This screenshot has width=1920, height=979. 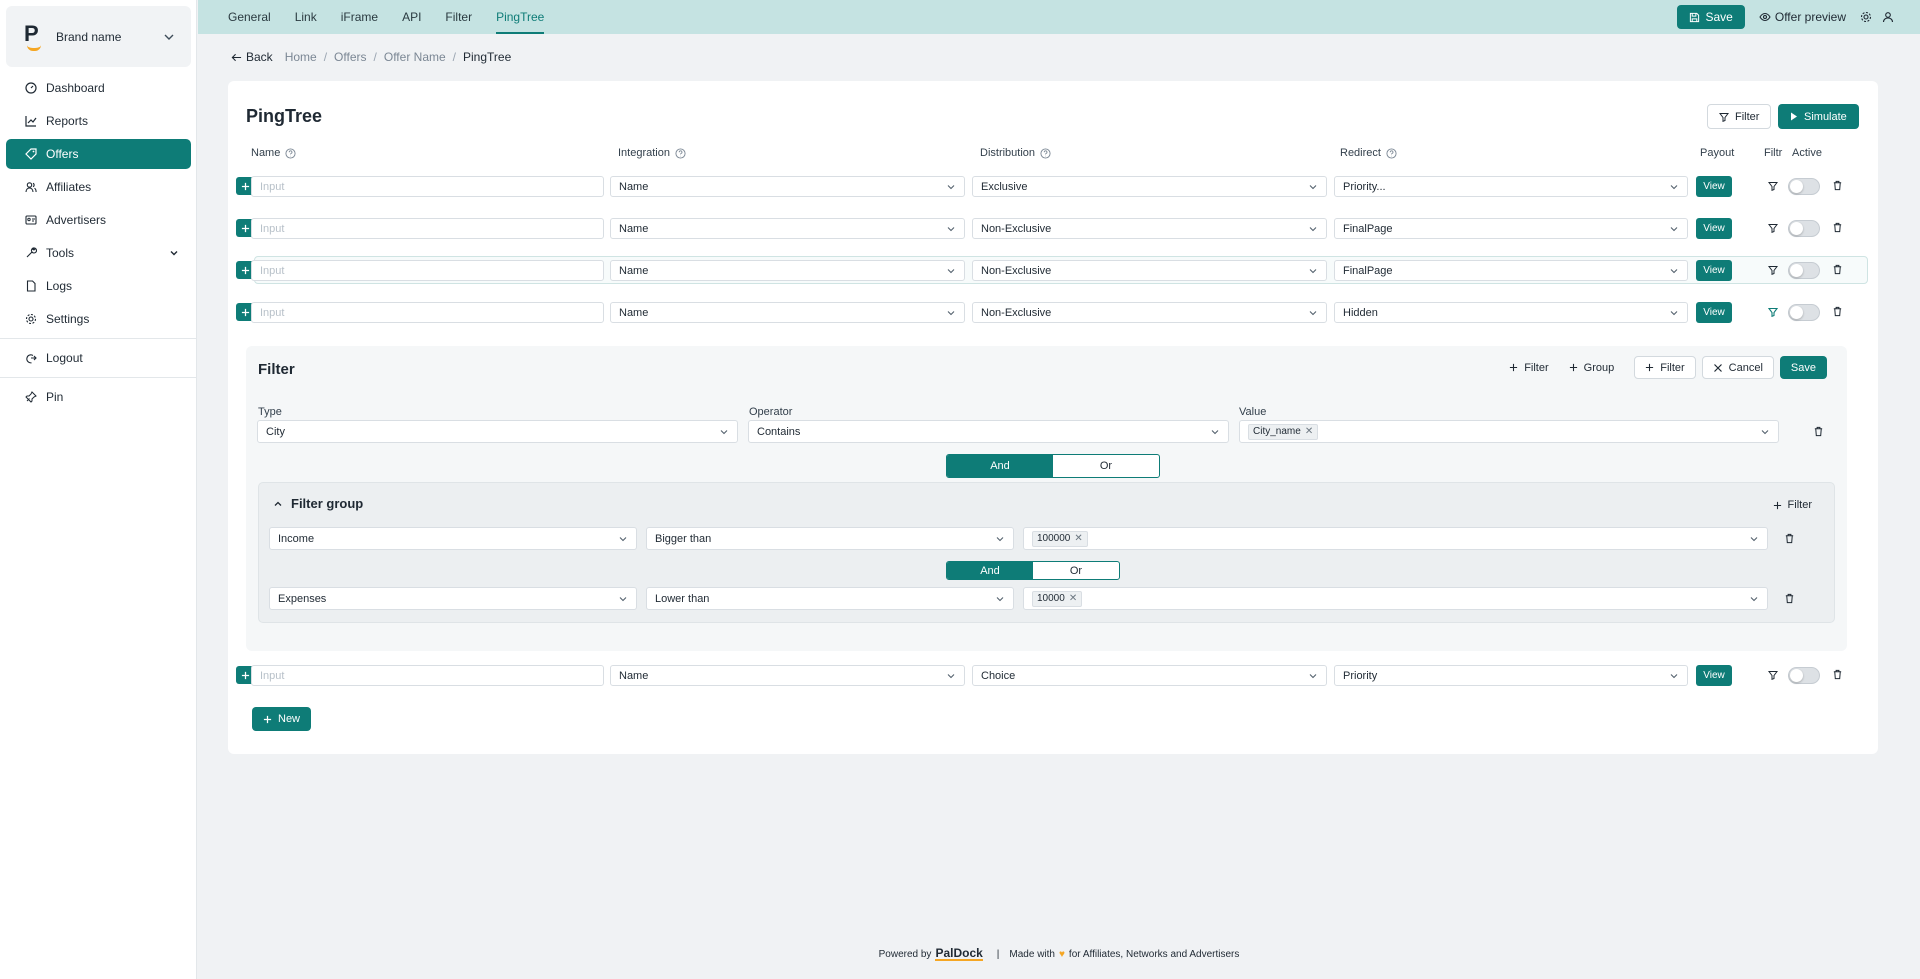 What do you see at coordinates (1818, 116) in the screenshot?
I see `simulate-button: Simulate` at bounding box center [1818, 116].